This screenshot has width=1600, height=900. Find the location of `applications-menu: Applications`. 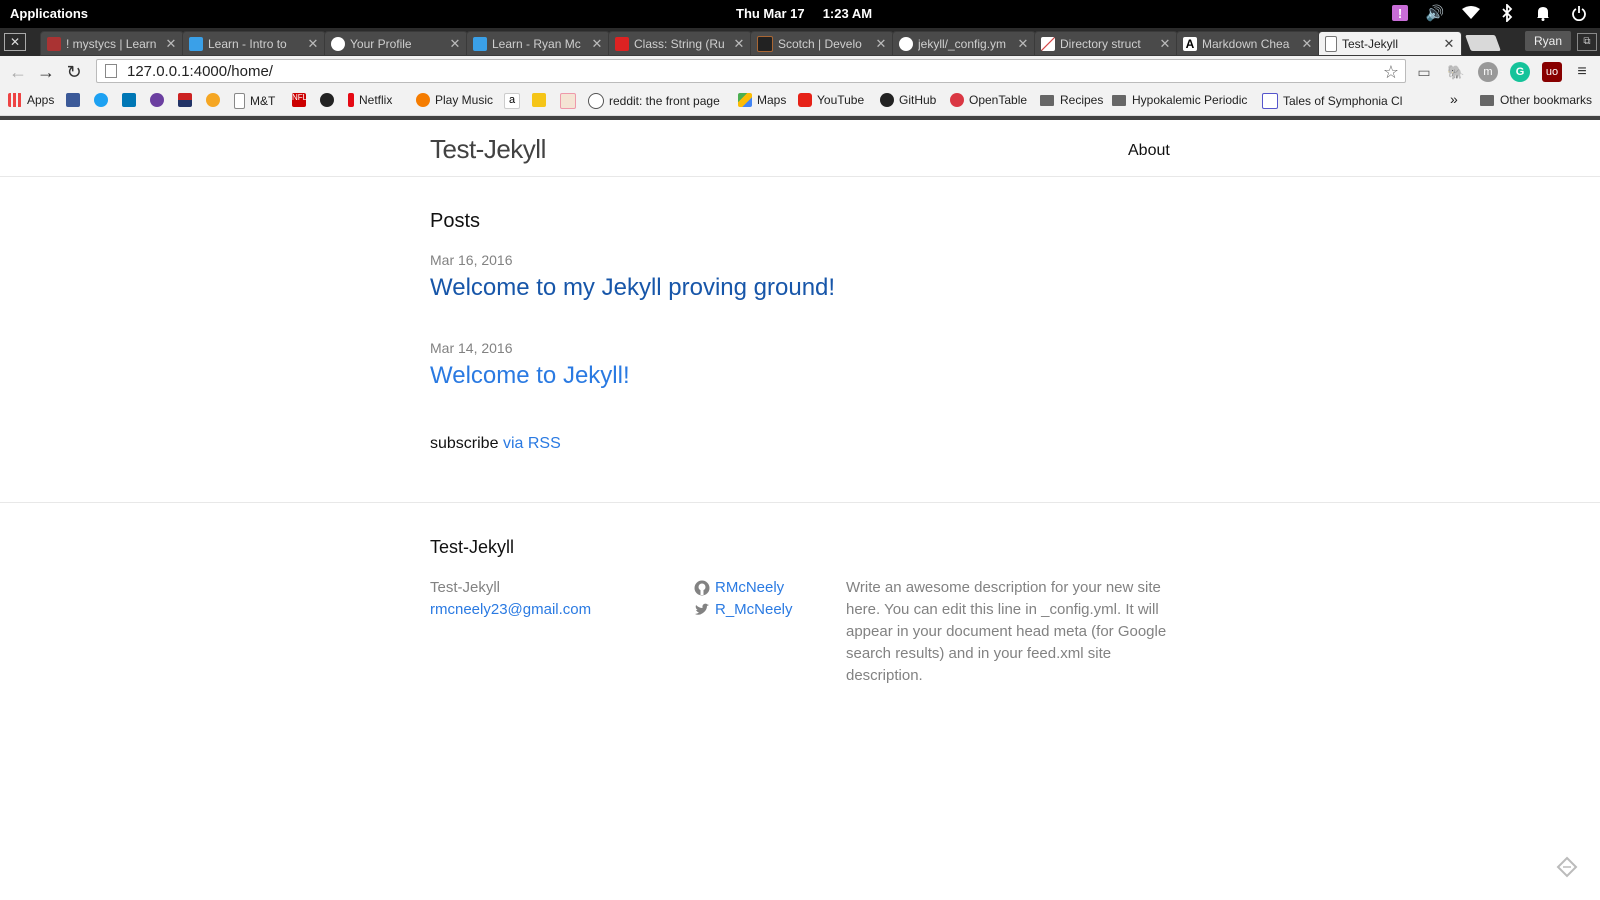

applications-menu: Applications is located at coordinates (49, 13).